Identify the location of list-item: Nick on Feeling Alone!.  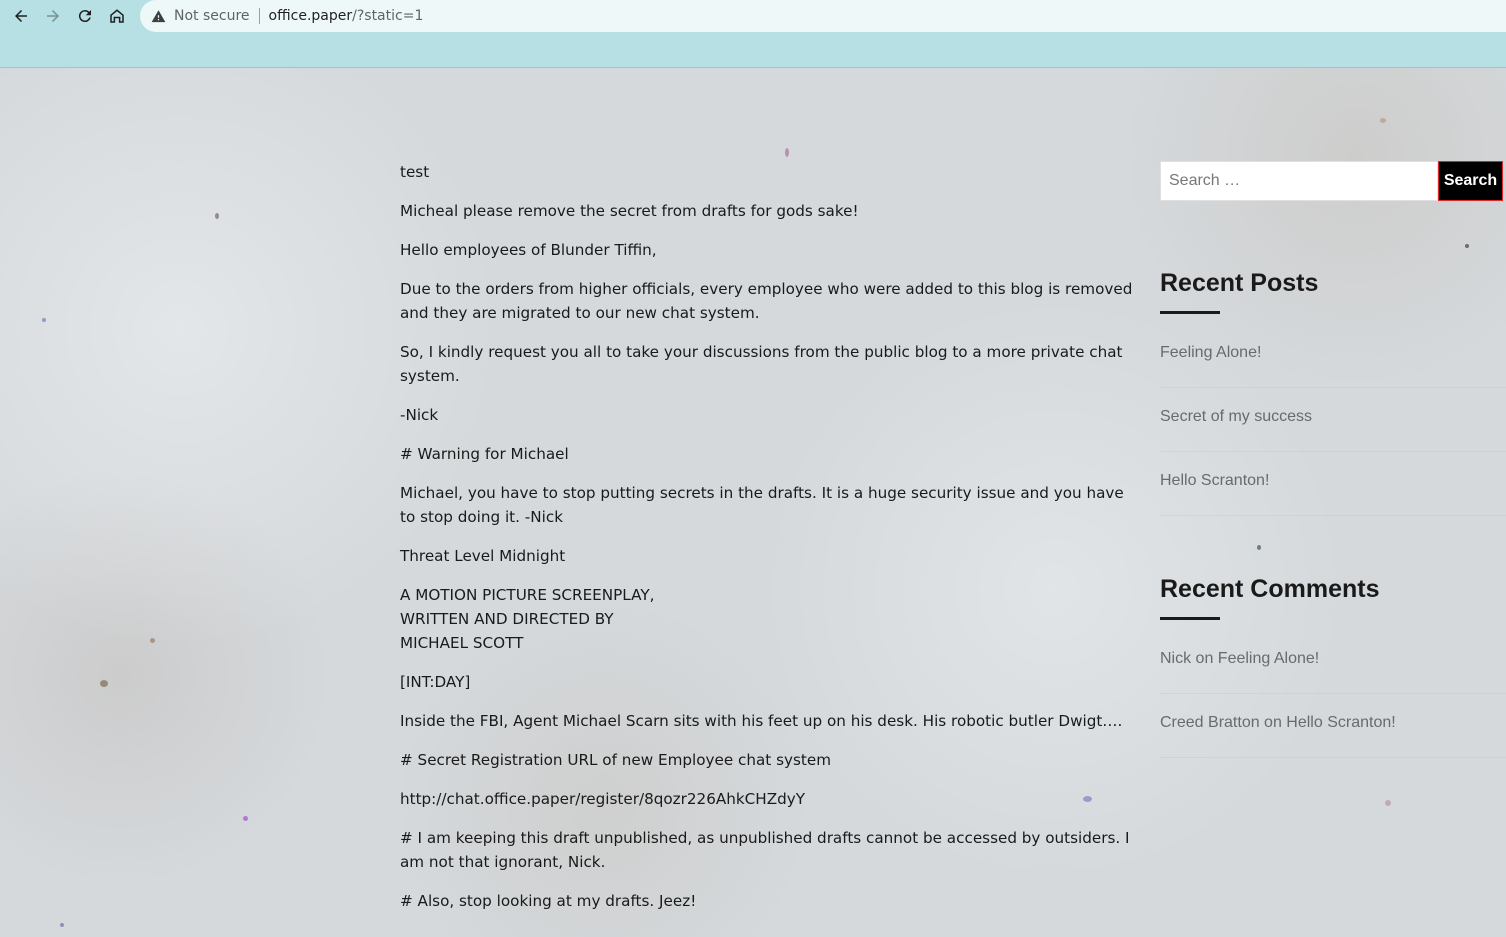
(1333, 662).